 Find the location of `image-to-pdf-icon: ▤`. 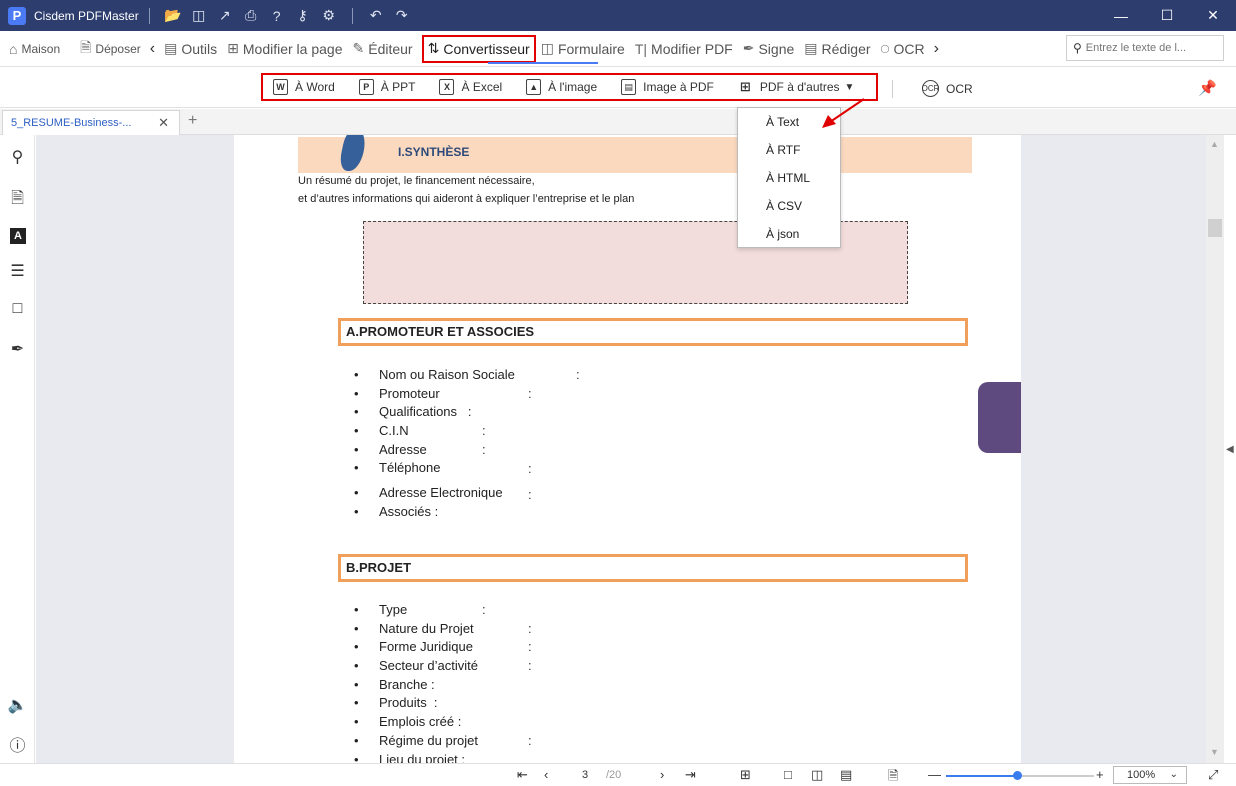

image-to-pdf-icon: ▤ is located at coordinates (629, 87).